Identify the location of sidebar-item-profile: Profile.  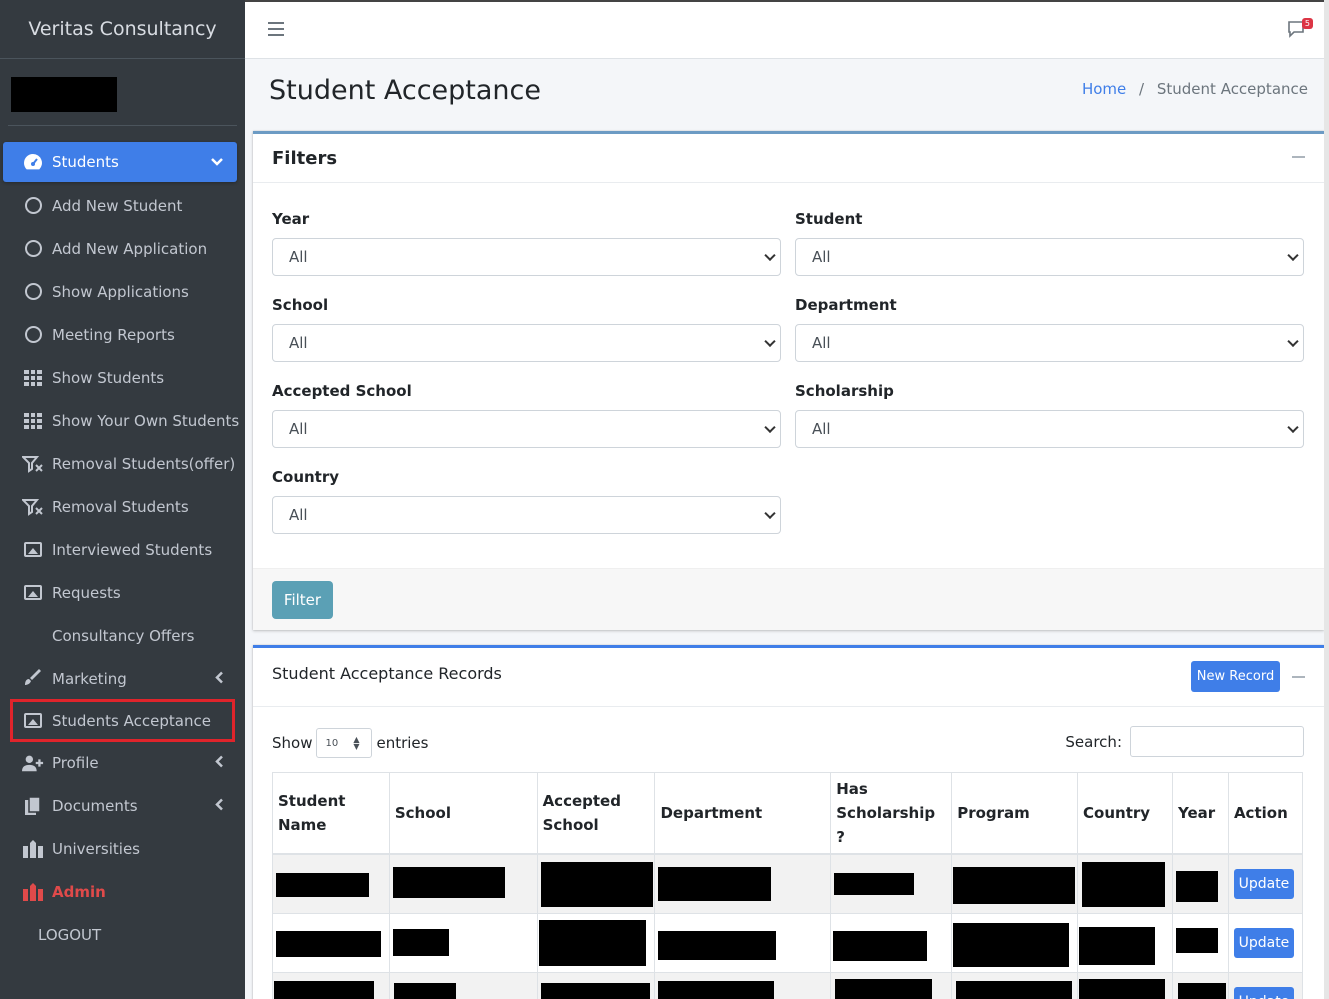
(122, 762).